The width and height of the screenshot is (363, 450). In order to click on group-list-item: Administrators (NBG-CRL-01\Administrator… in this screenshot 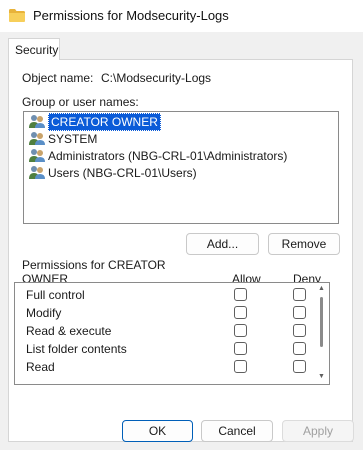, I will do `click(181, 155)`.